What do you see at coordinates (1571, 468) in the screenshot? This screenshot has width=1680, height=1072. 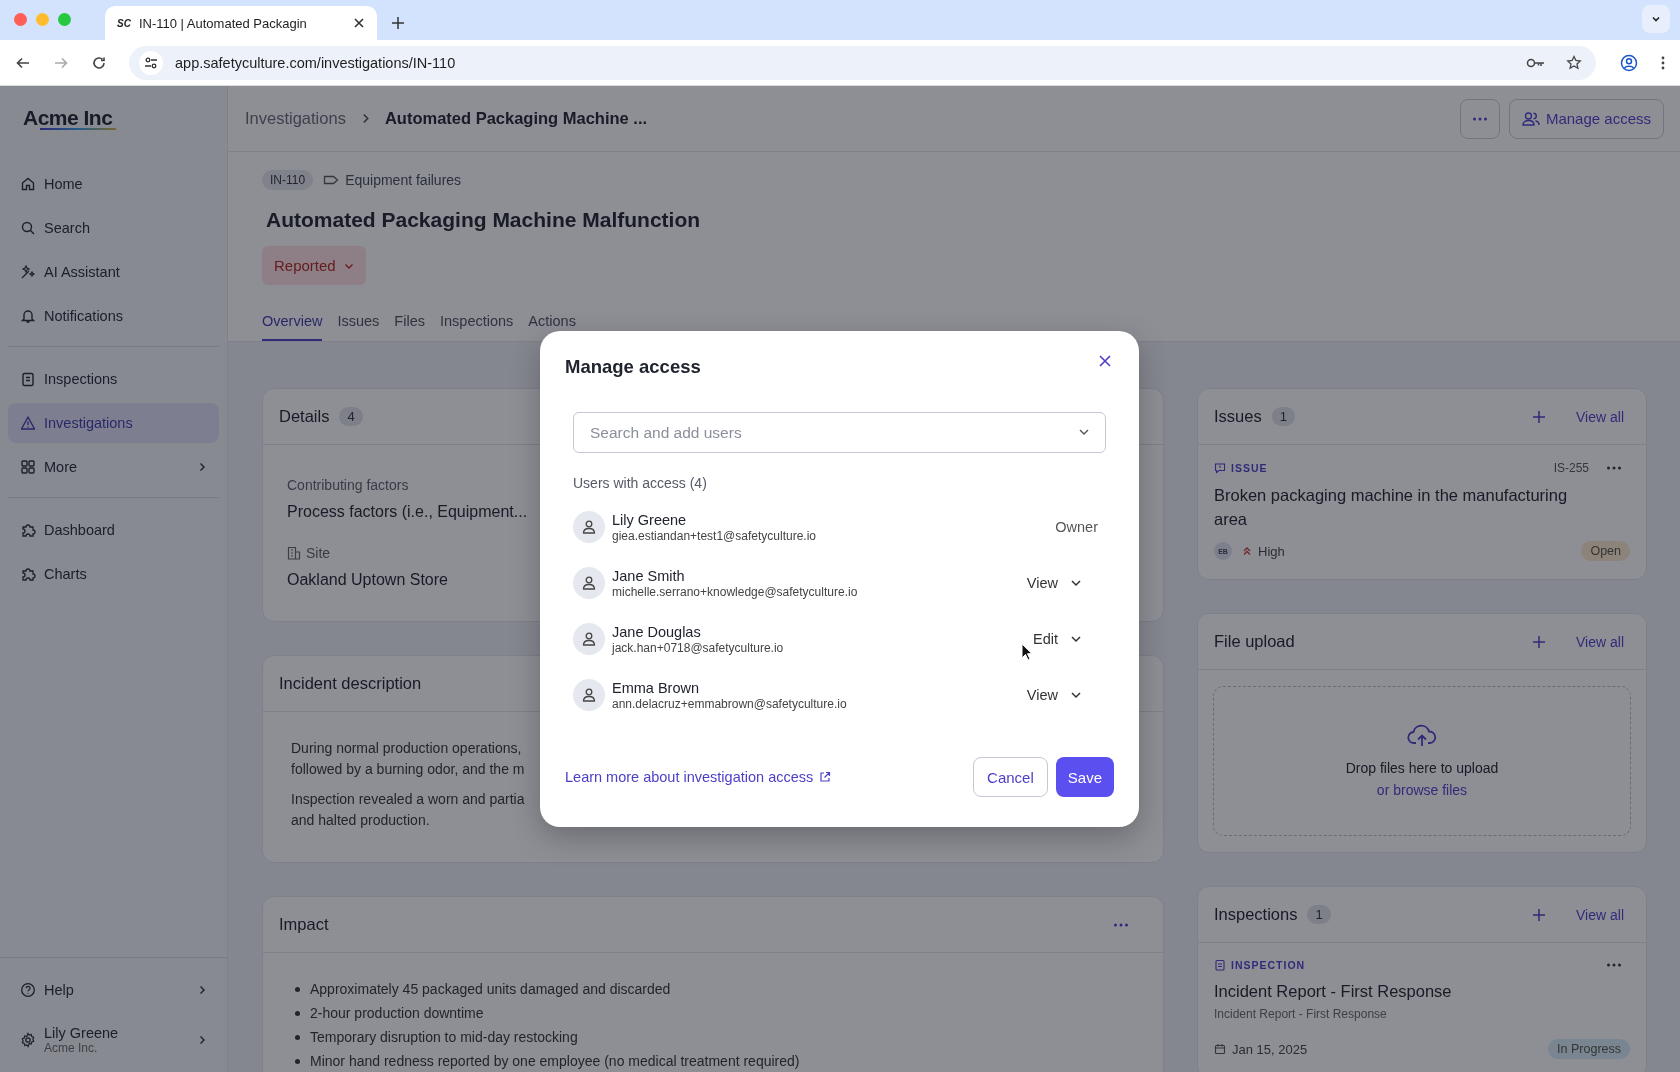 I see `issue-id: IS-255` at bounding box center [1571, 468].